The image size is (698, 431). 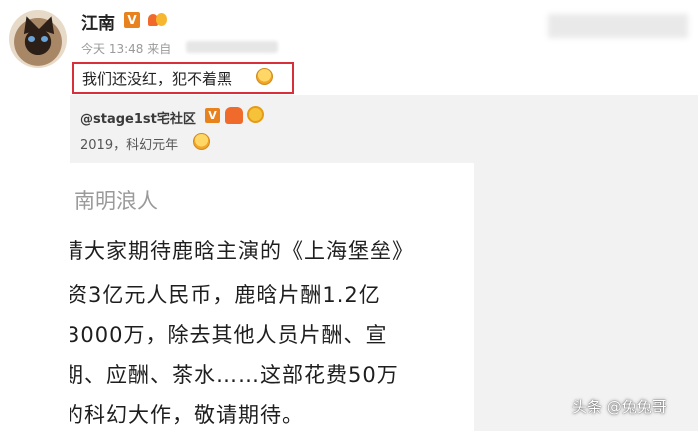 I want to click on blurred-source, so click(x=232, y=47).